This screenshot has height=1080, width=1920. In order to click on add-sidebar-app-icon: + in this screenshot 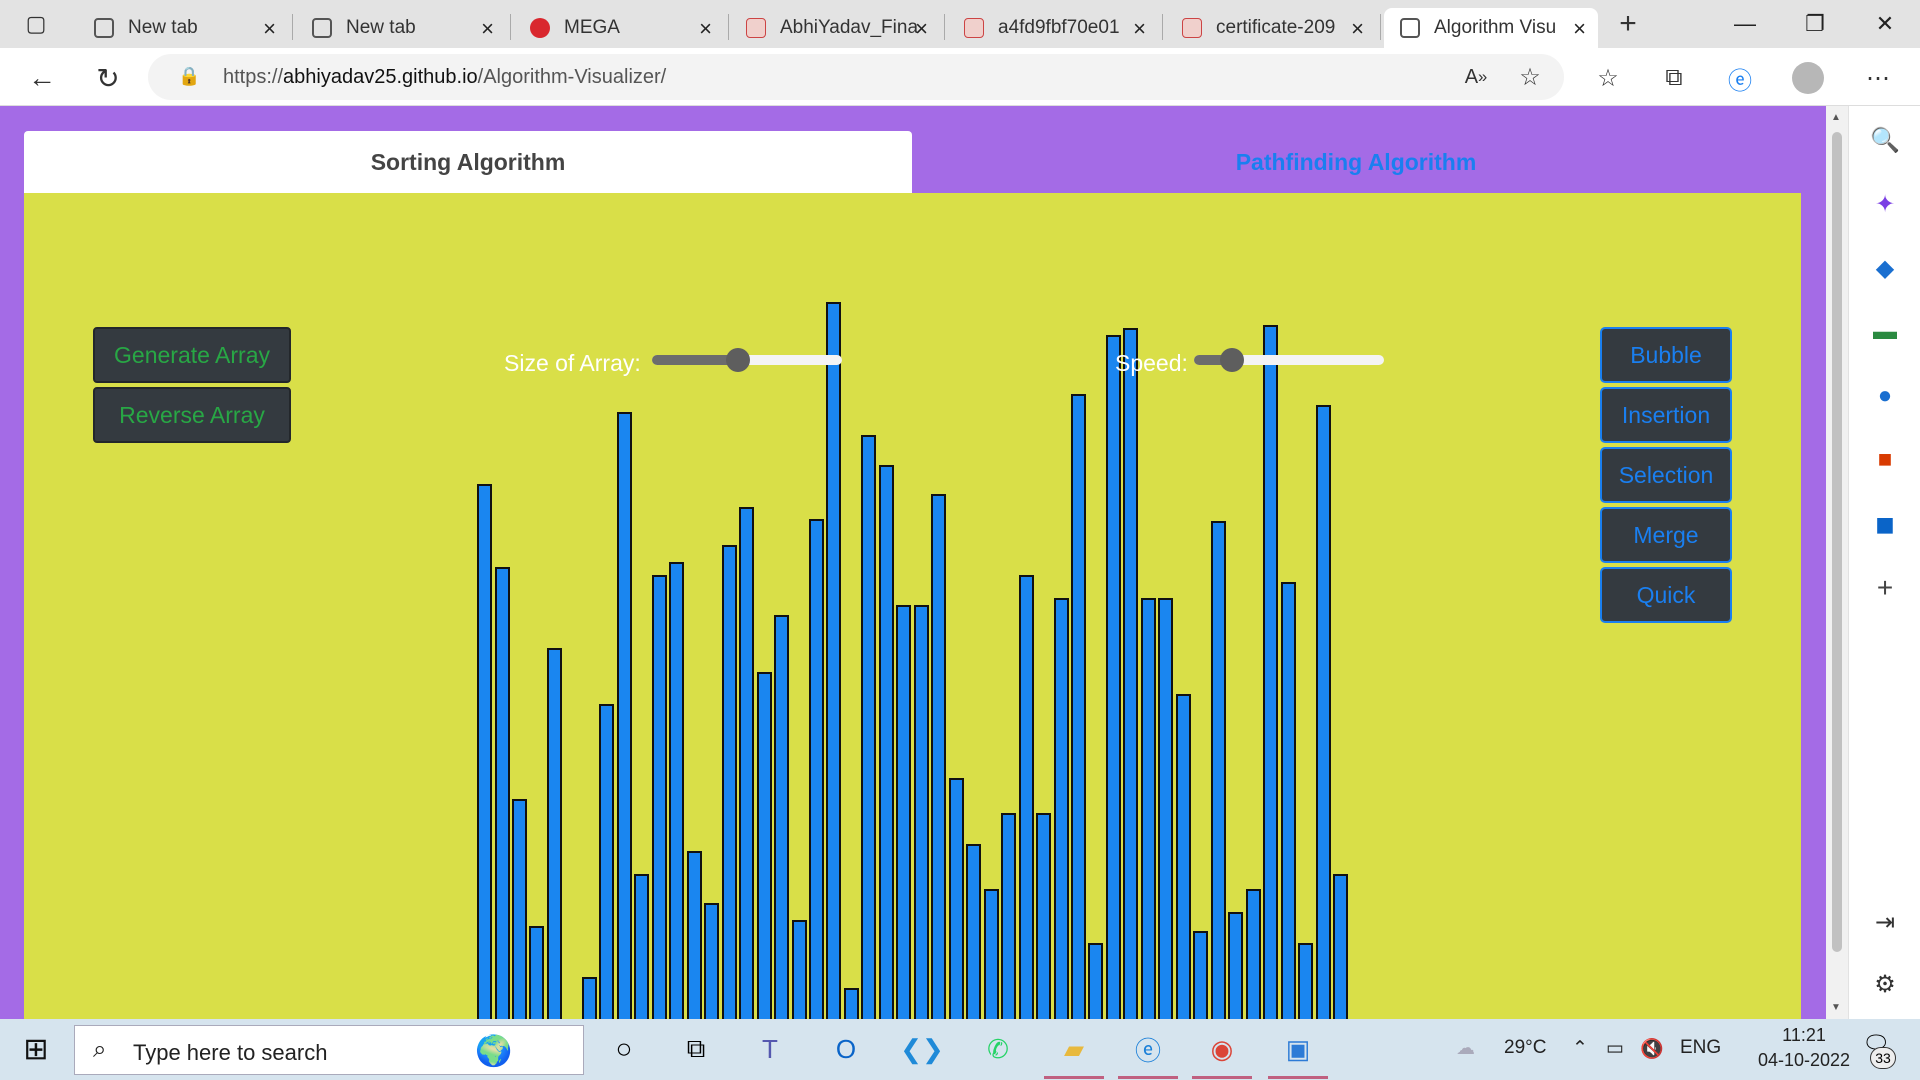, I will do `click(1885, 588)`.